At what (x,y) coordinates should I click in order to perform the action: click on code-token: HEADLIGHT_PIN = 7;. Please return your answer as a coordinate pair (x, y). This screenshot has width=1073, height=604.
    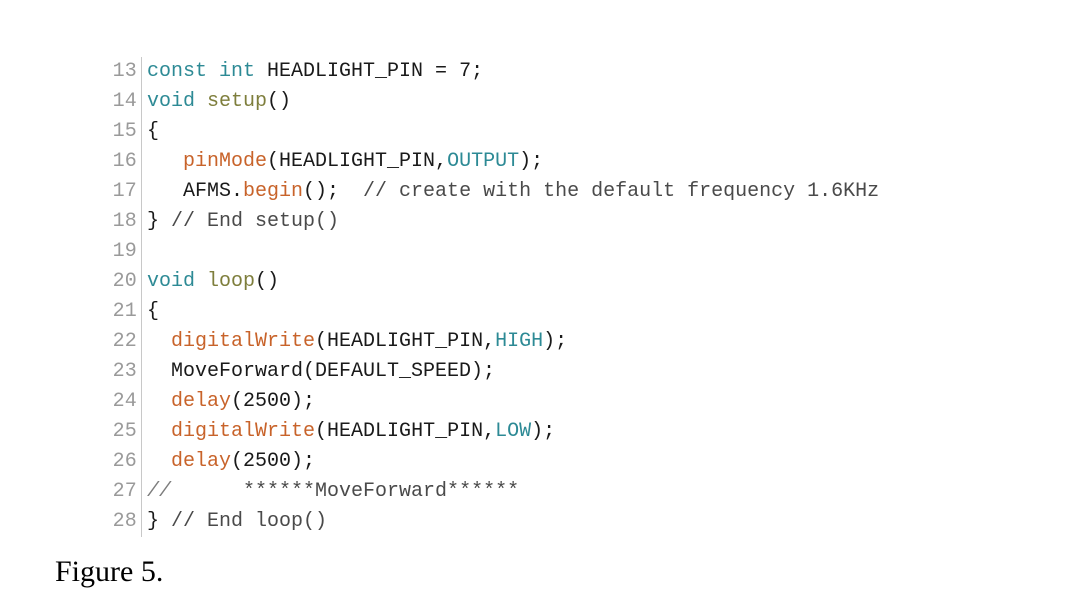
    Looking at the image, I should click on (375, 71).